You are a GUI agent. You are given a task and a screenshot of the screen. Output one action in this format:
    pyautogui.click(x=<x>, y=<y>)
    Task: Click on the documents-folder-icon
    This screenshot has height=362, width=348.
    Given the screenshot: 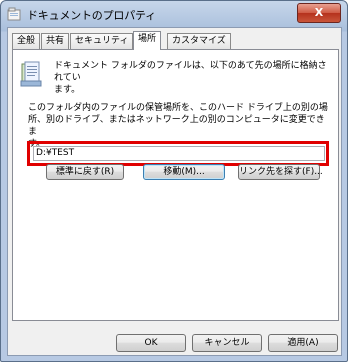 What is the action you would take?
    pyautogui.click(x=31, y=74)
    